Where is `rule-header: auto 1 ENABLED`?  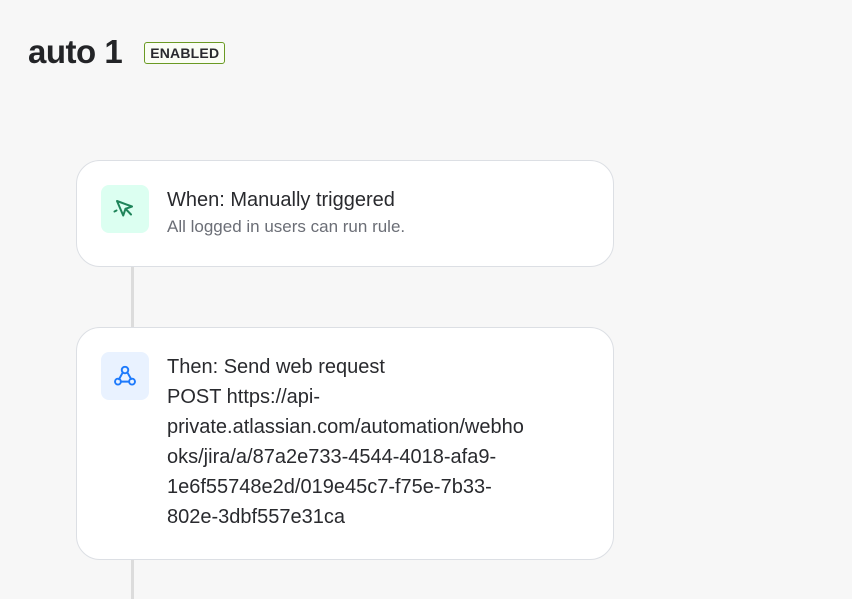
rule-header: auto 1 ENABLED is located at coordinates (127, 52).